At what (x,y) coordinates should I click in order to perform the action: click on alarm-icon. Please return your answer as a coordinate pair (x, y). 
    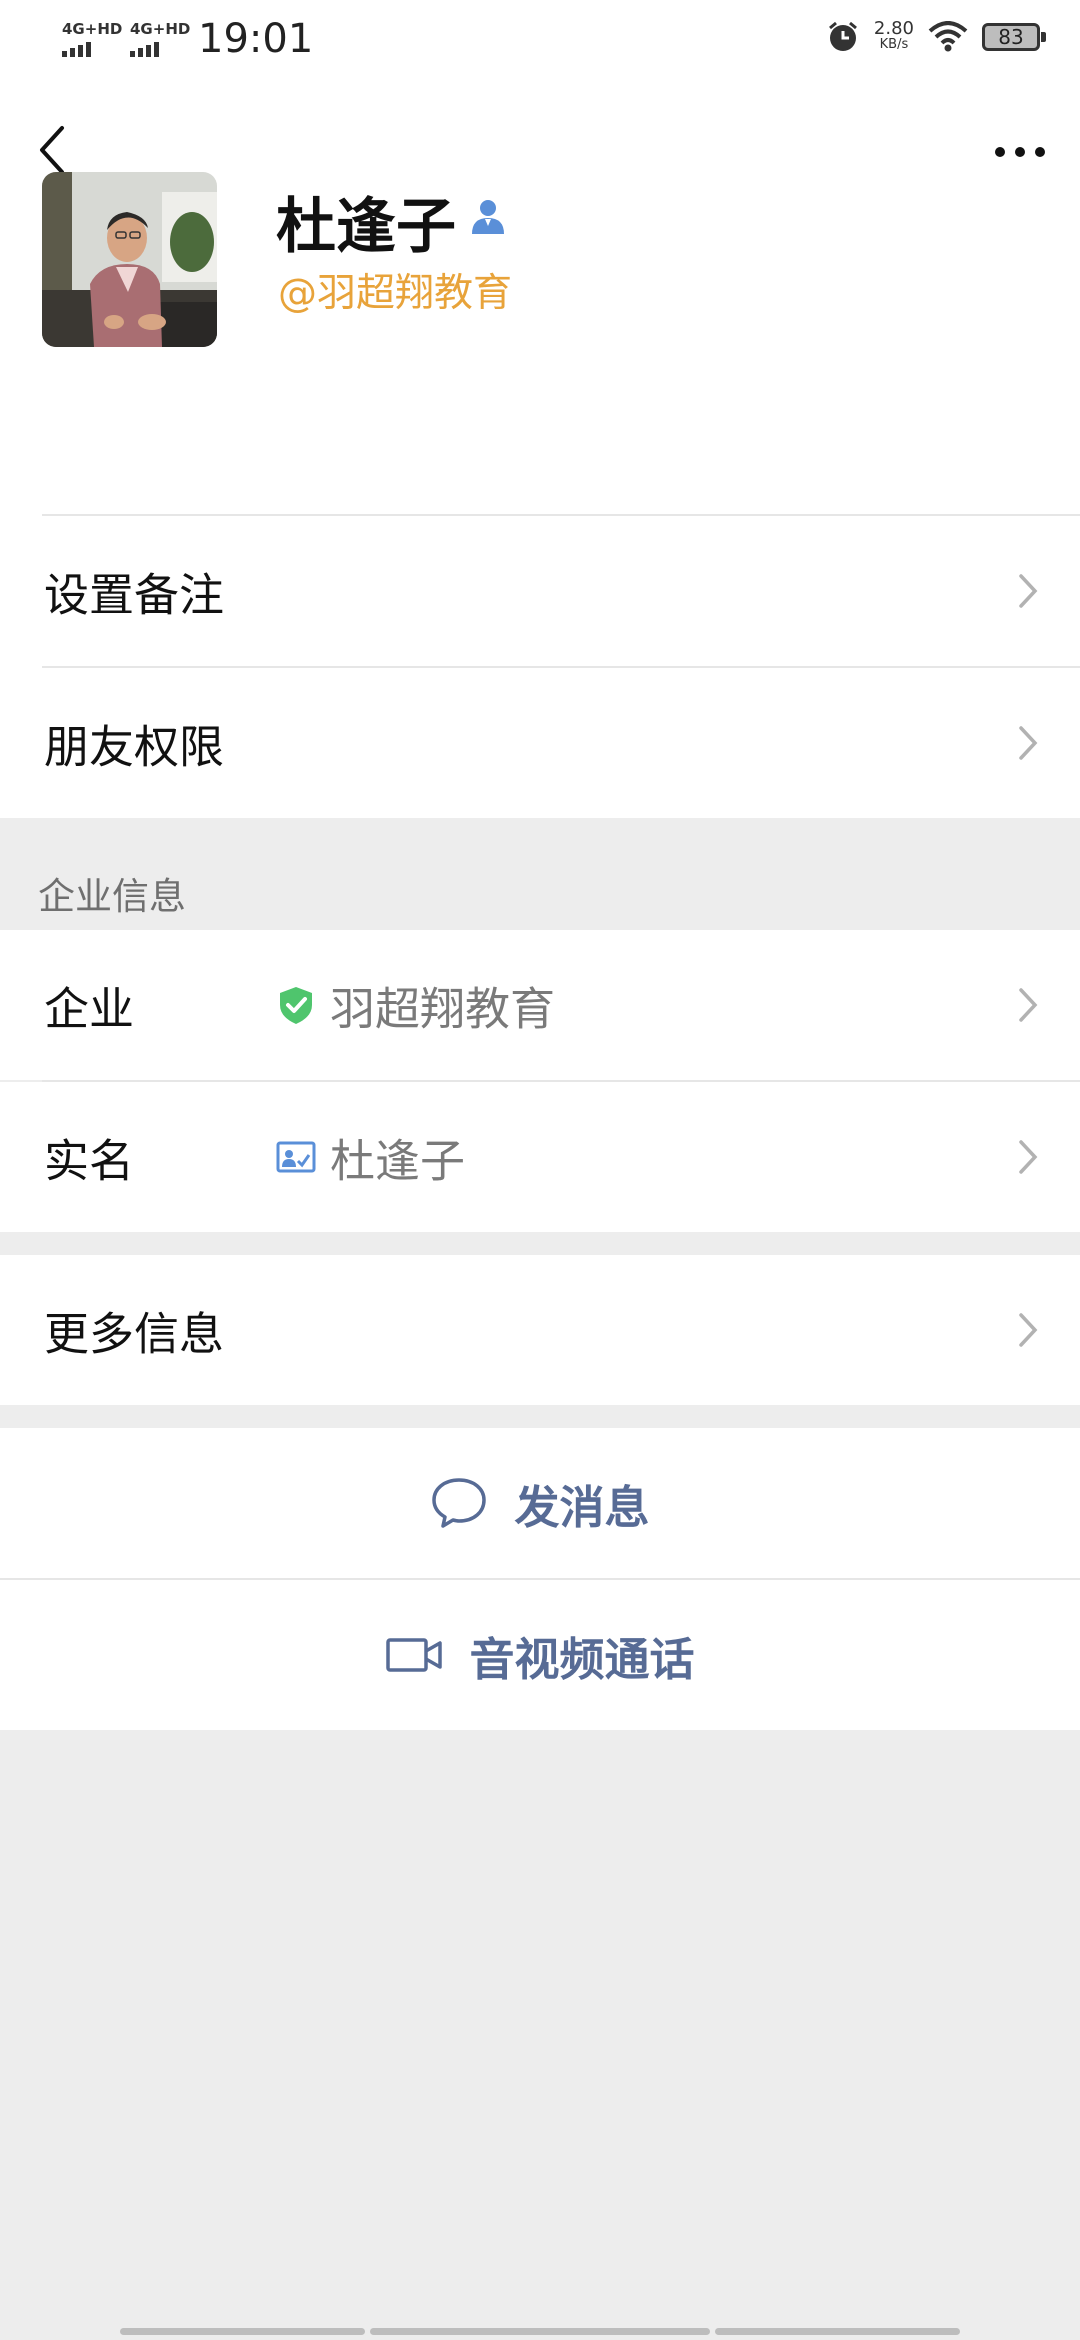
    Looking at the image, I should click on (842, 36).